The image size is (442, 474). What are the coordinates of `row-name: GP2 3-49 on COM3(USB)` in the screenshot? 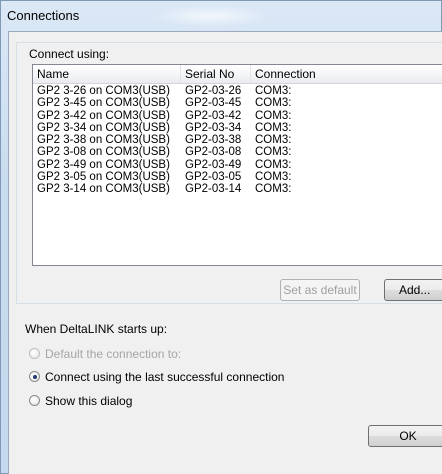 It's located at (103, 164).